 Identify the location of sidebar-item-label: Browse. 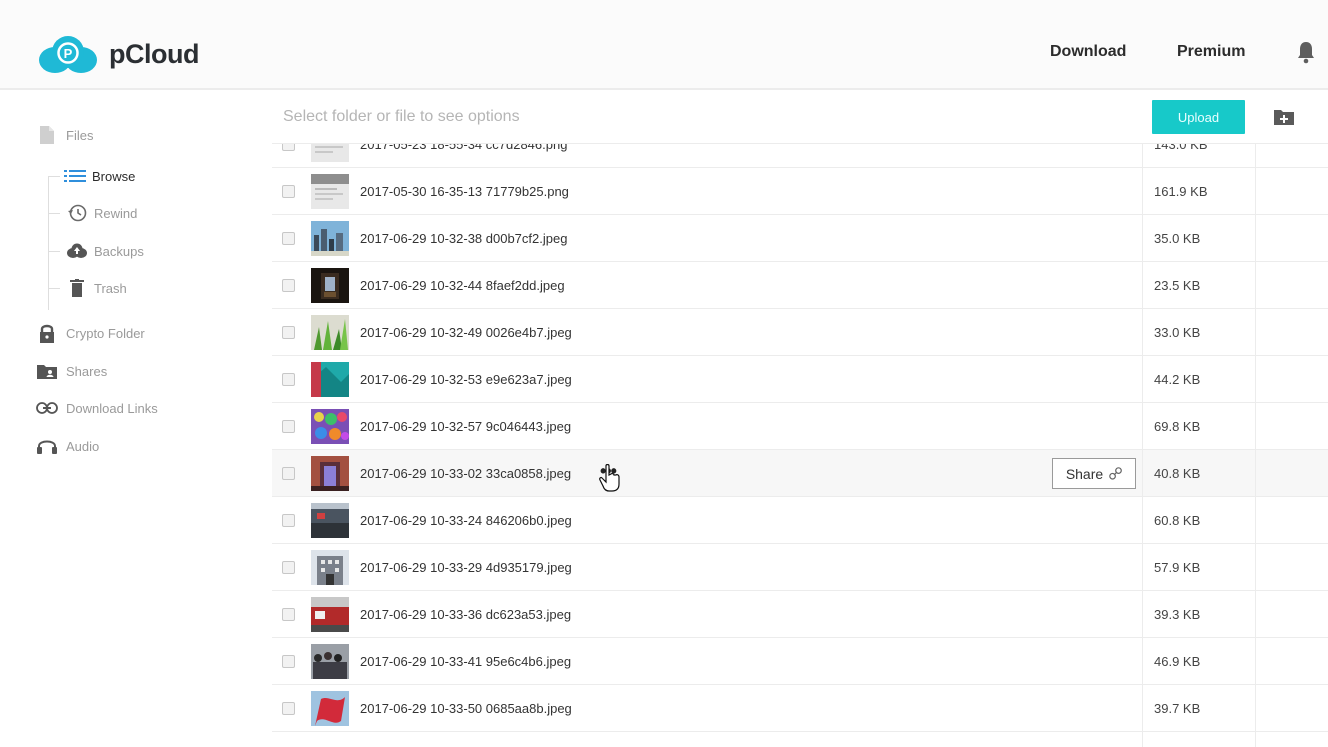
(114, 176).